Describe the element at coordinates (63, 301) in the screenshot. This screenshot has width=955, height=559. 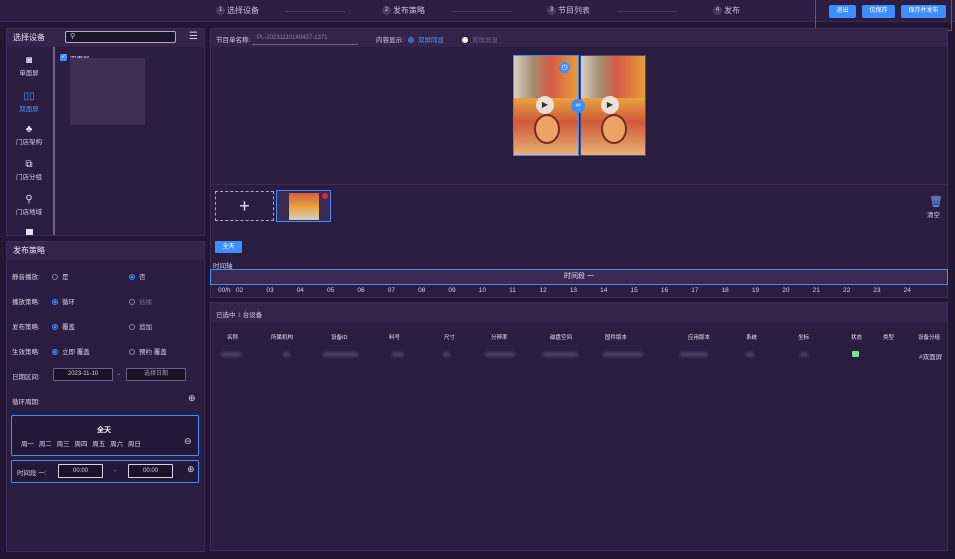
I see `play-loop-radio: 循环` at that location.